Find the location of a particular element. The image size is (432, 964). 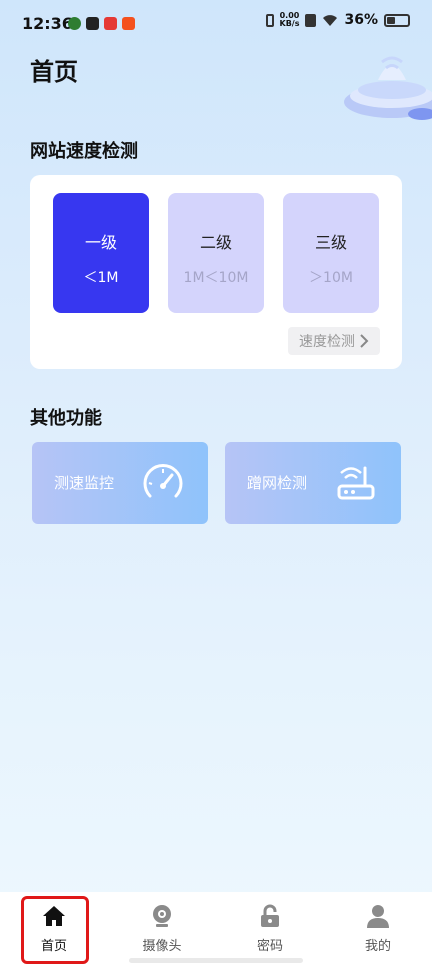

tab-label: 我的 is located at coordinates (377, 946).